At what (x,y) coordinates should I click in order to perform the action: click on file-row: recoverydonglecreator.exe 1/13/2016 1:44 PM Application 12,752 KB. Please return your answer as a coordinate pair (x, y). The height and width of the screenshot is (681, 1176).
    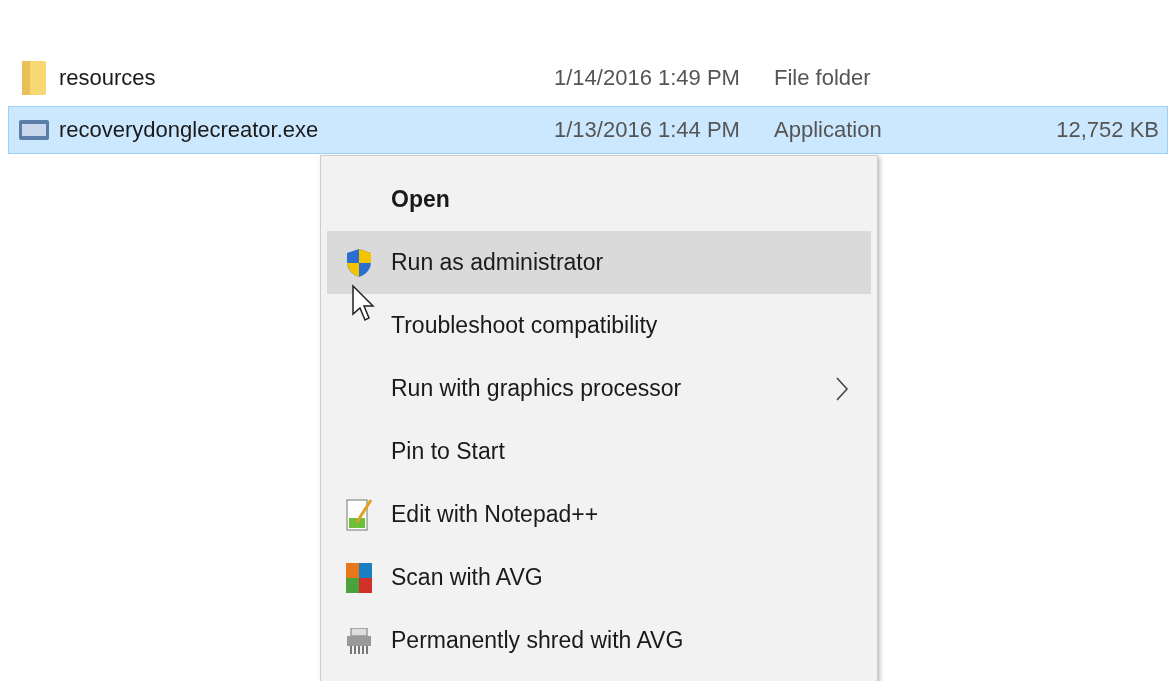
    Looking at the image, I should click on (588, 130).